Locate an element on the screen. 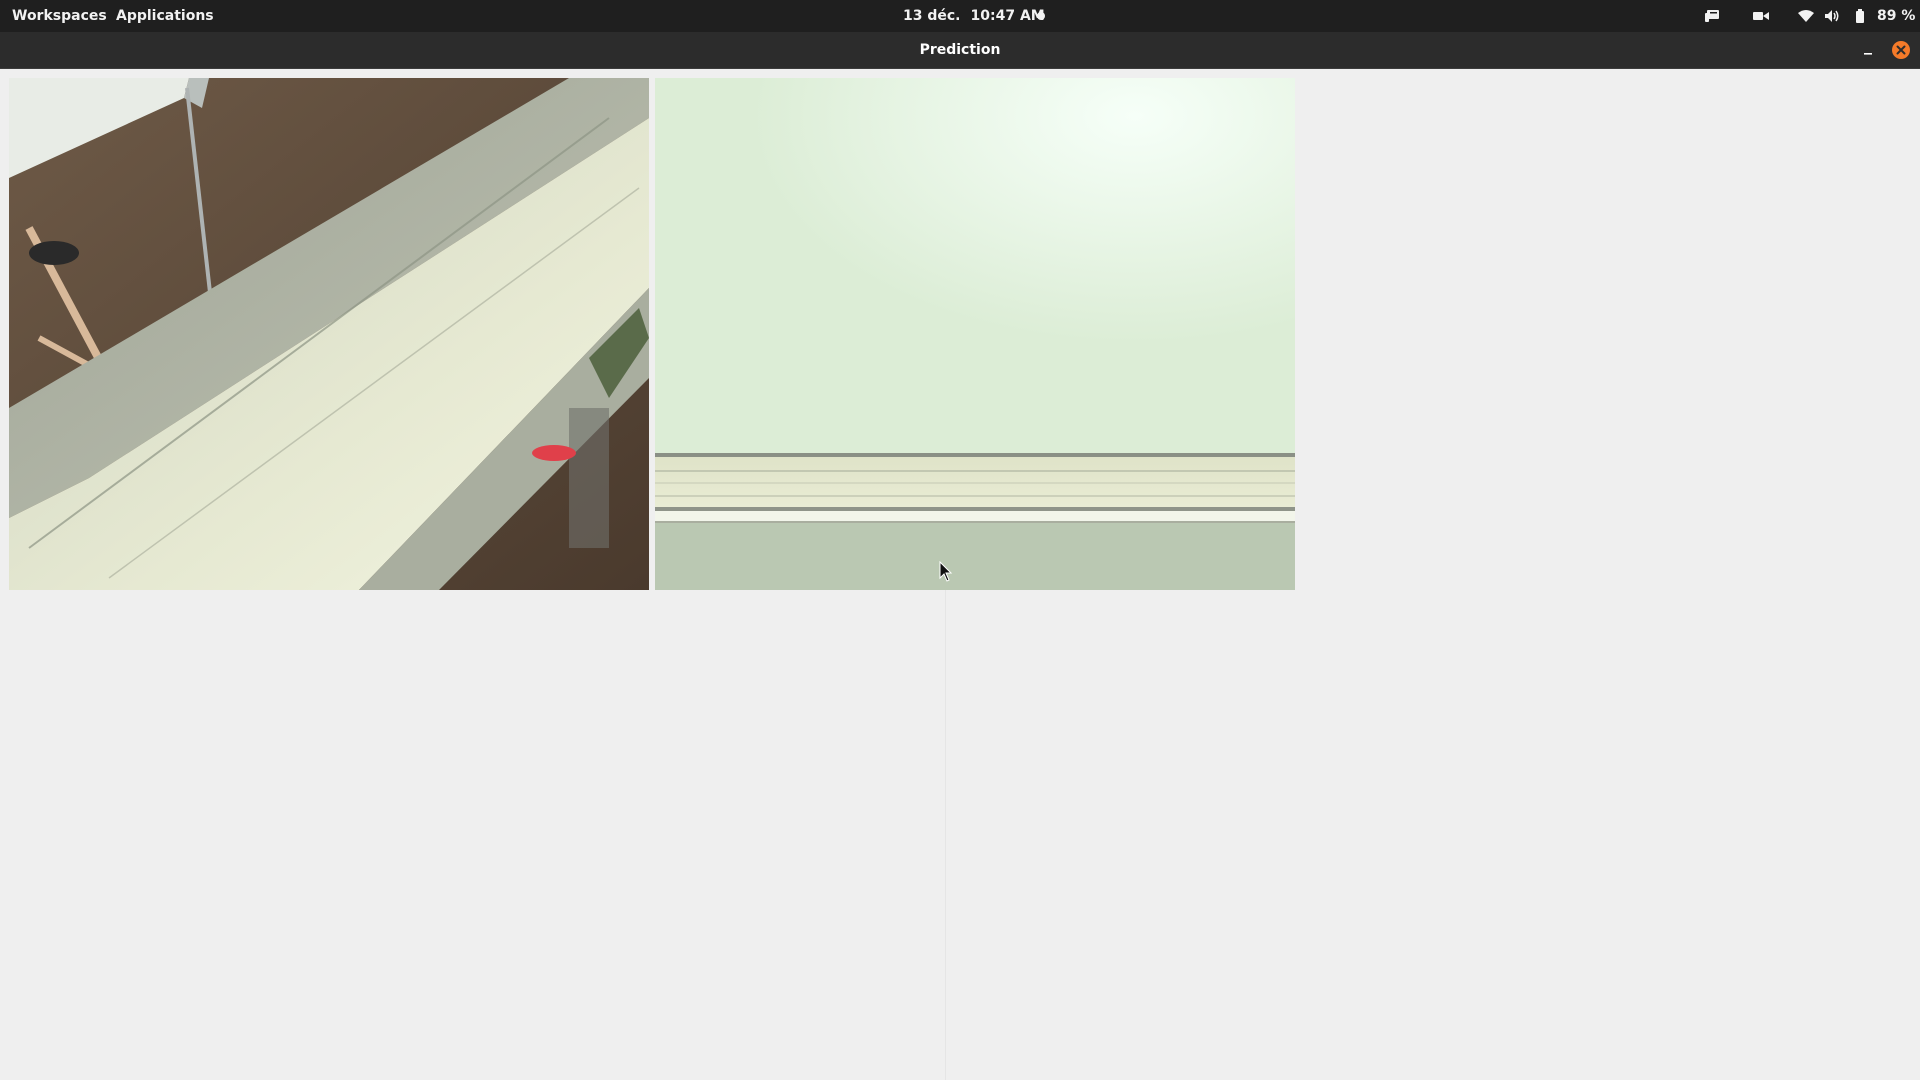 The height and width of the screenshot is (1080, 1920). window-title: Prediction is located at coordinates (960, 50).